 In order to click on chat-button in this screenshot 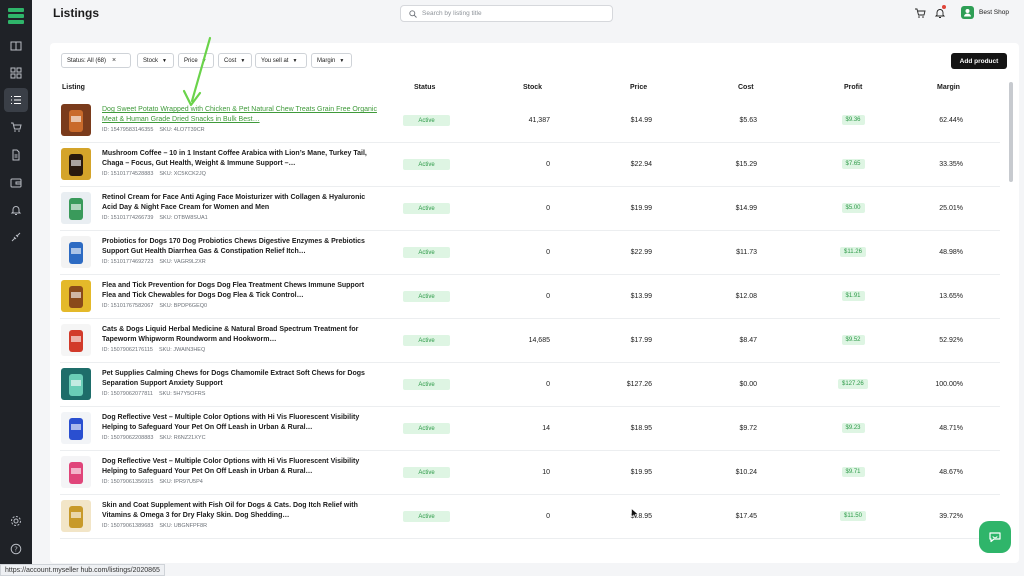, I will do `click(995, 537)`.